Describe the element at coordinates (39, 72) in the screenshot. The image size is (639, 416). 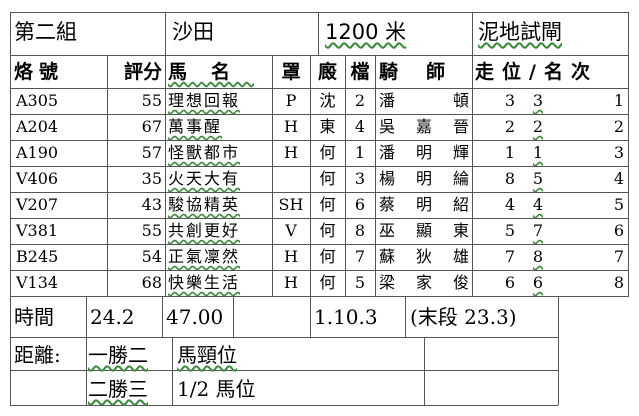
I see `col-header-brand-text: 烙號` at that location.